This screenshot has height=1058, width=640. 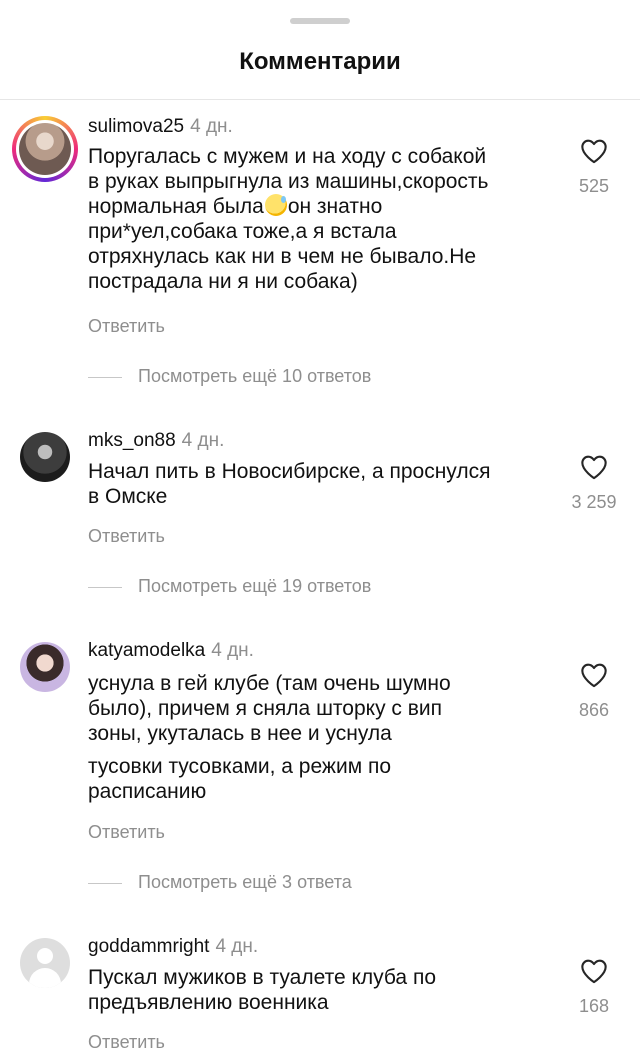 I want to click on comment-meta: goddammright 4 дн., so click(x=173, y=947).